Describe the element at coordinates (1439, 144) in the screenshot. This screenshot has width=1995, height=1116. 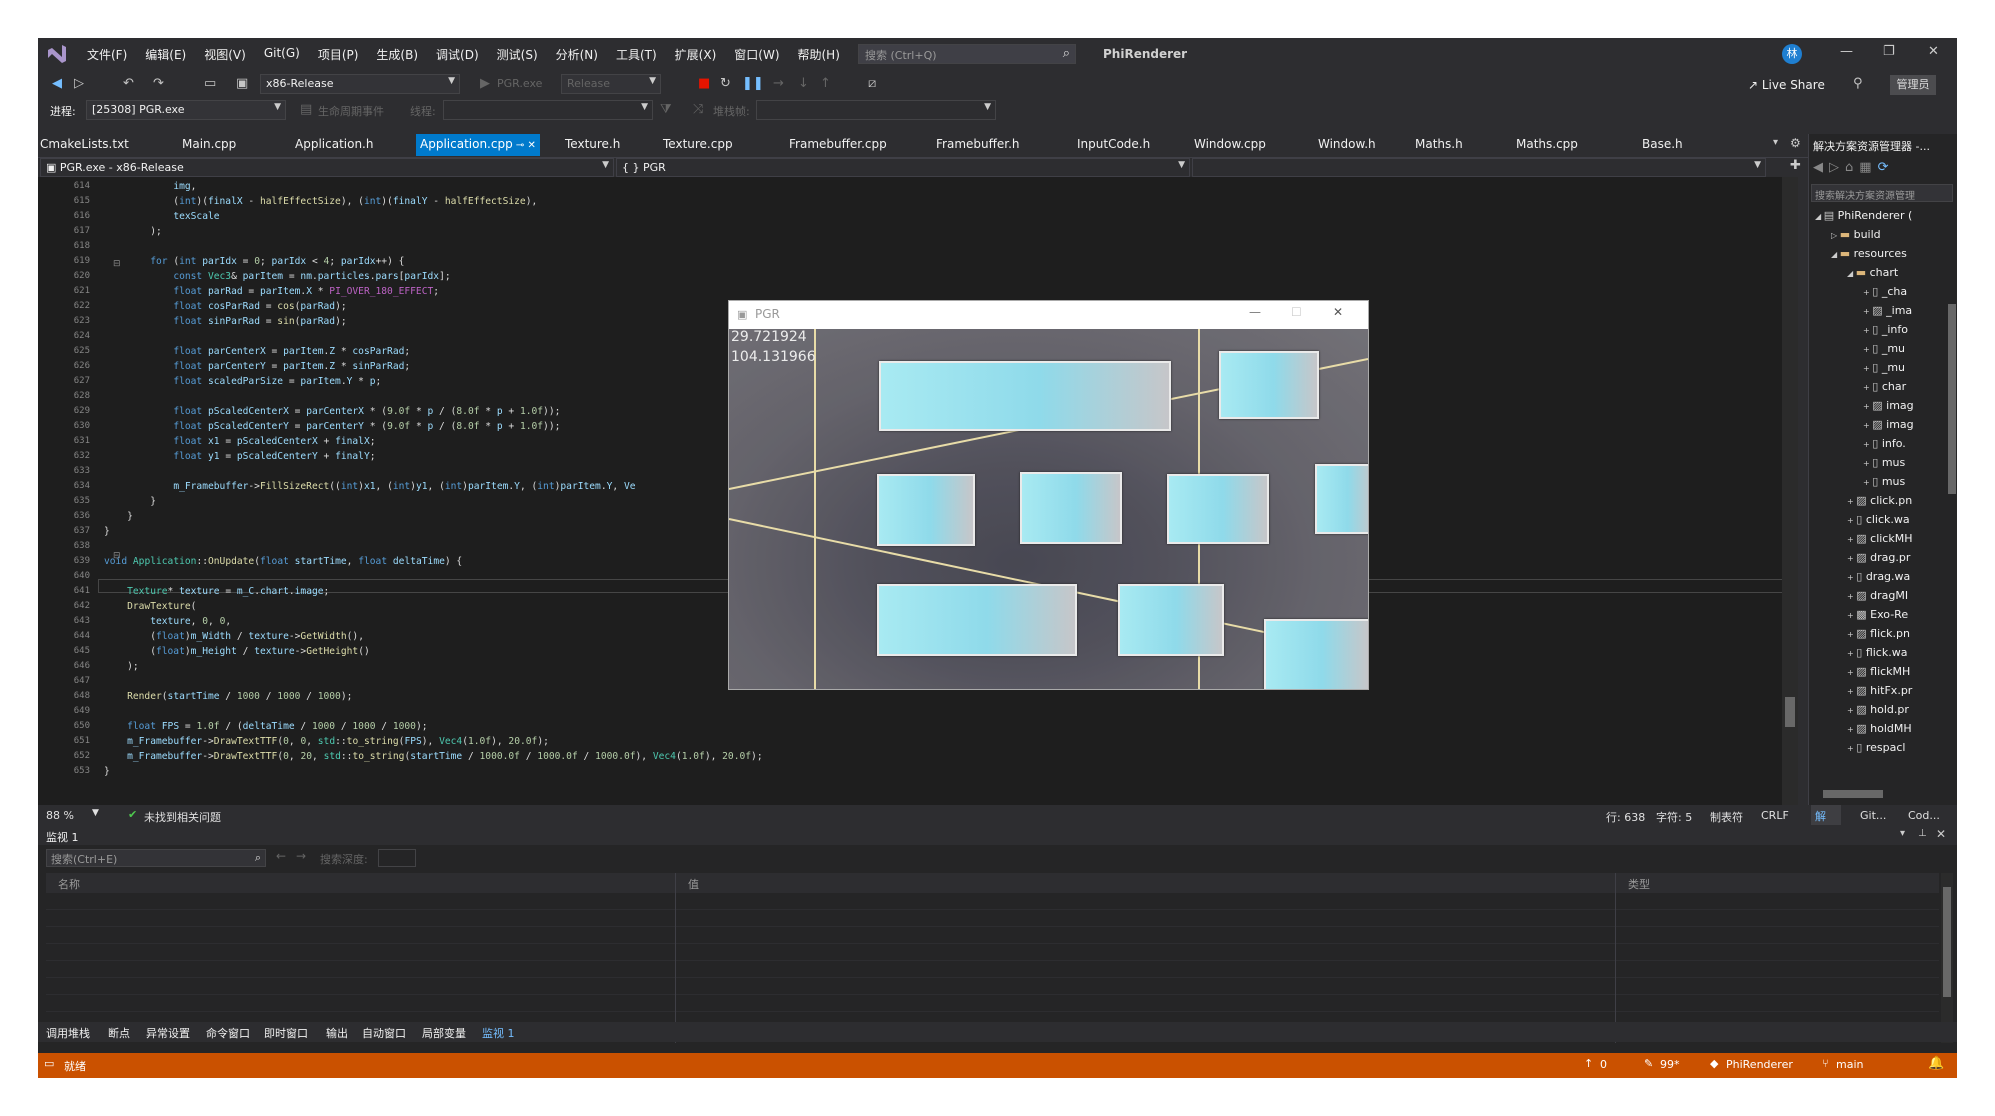
I see `tab-maths-h: Maths.h` at that location.